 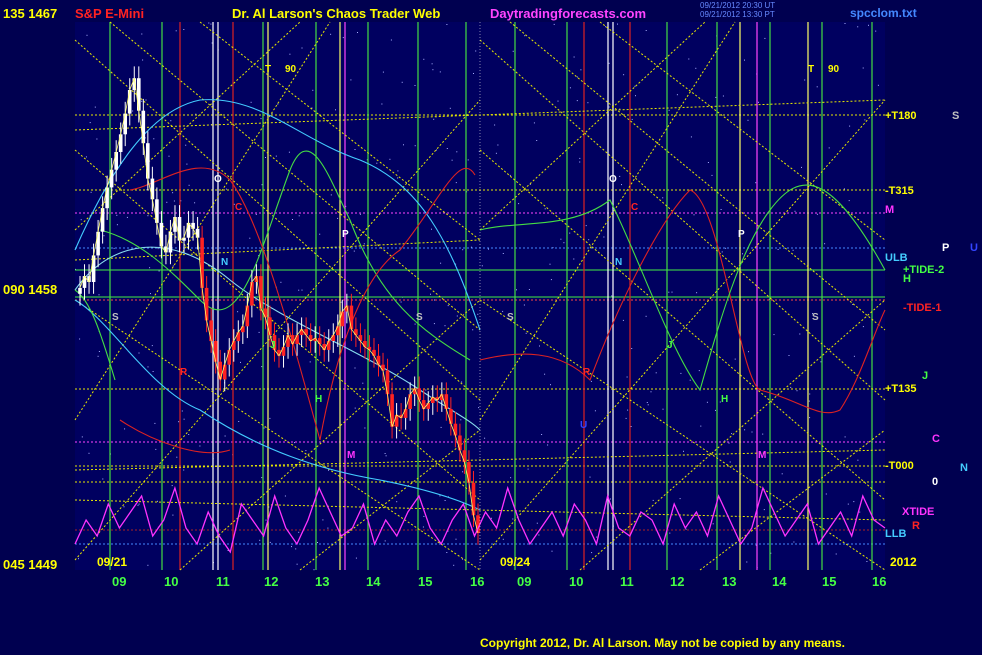 What do you see at coordinates (883, 13) in the screenshot?
I see `file-name: spcclom.txt` at bounding box center [883, 13].